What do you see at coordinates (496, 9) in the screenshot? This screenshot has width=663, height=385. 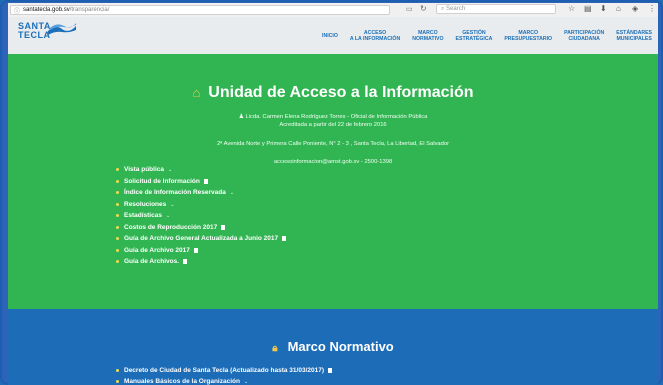 I see `search-input: ⌕ Search` at bounding box center [496, 9].